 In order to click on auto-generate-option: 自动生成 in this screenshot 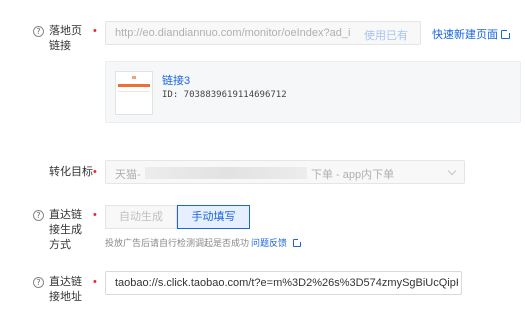, I will do `click(141, 217)`.